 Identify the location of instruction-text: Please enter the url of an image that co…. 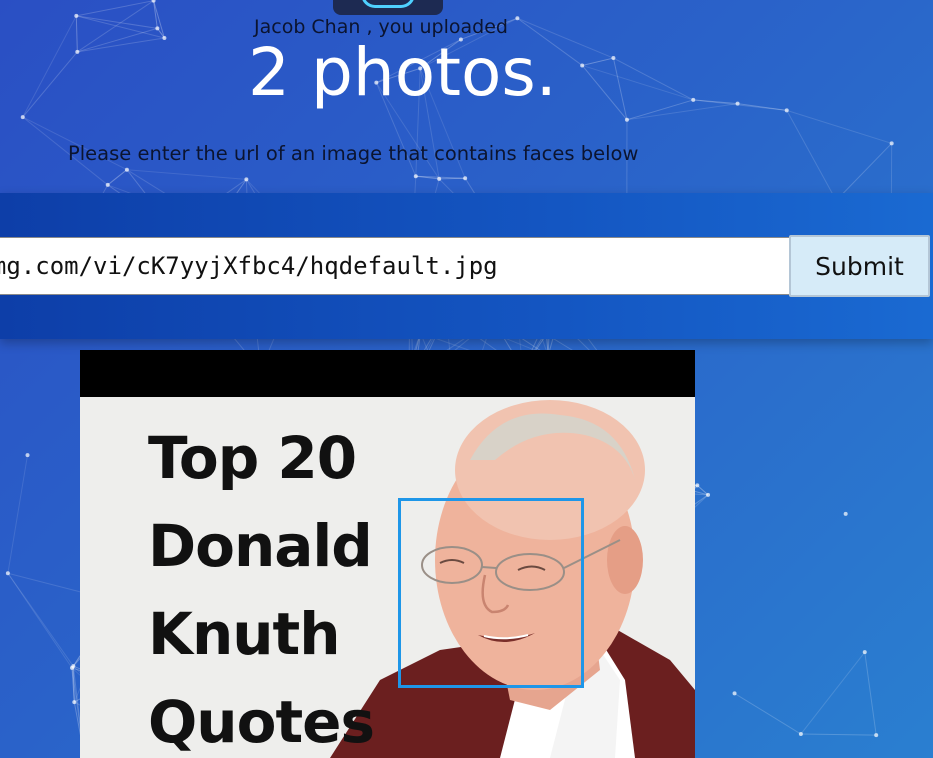
(353, 153).